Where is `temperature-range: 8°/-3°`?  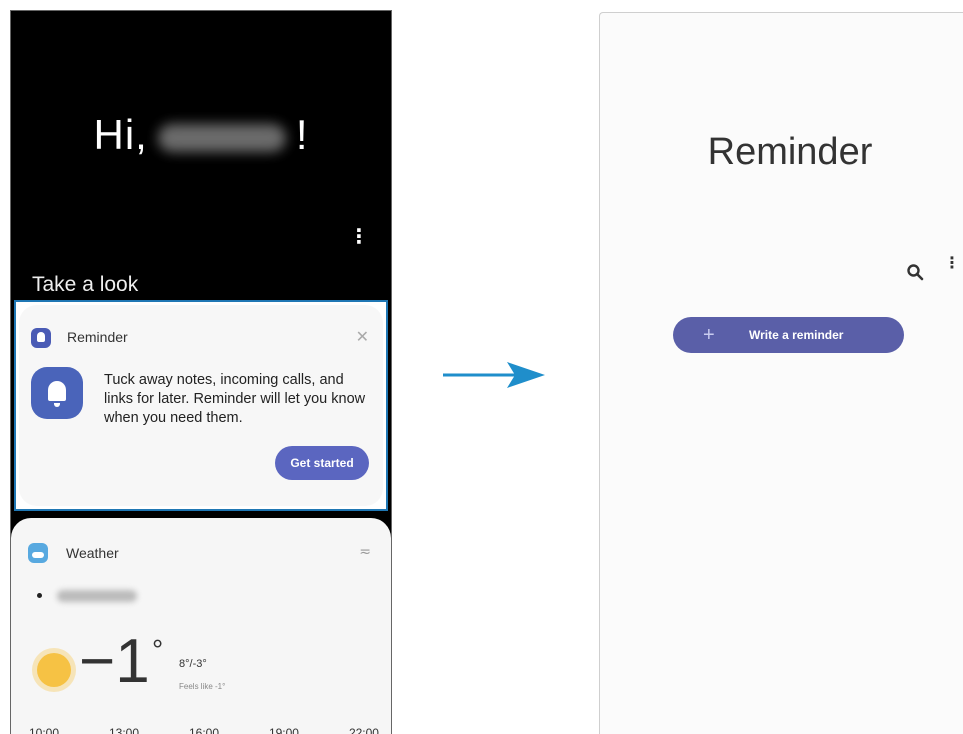 temperature-range: 8°/-3° is located at coordinates (193, 664).